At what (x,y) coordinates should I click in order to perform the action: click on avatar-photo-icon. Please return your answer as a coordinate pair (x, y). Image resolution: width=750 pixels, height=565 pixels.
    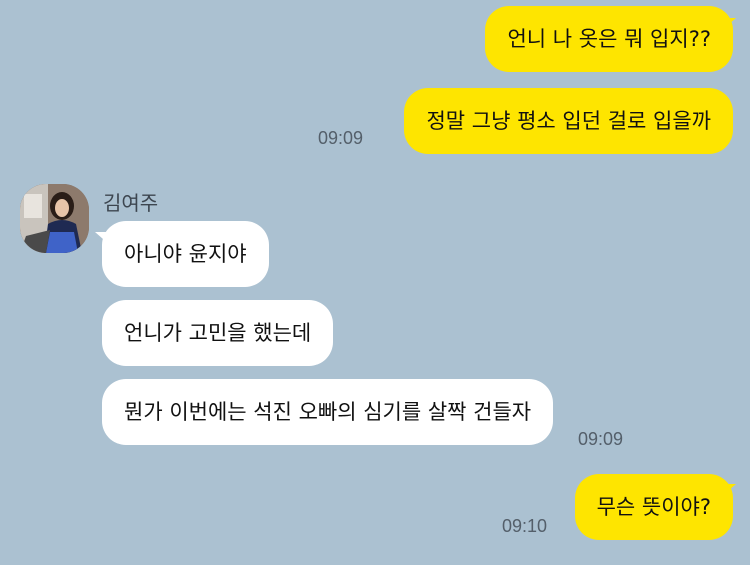
    Looking at the image, I should click on (54, 218).